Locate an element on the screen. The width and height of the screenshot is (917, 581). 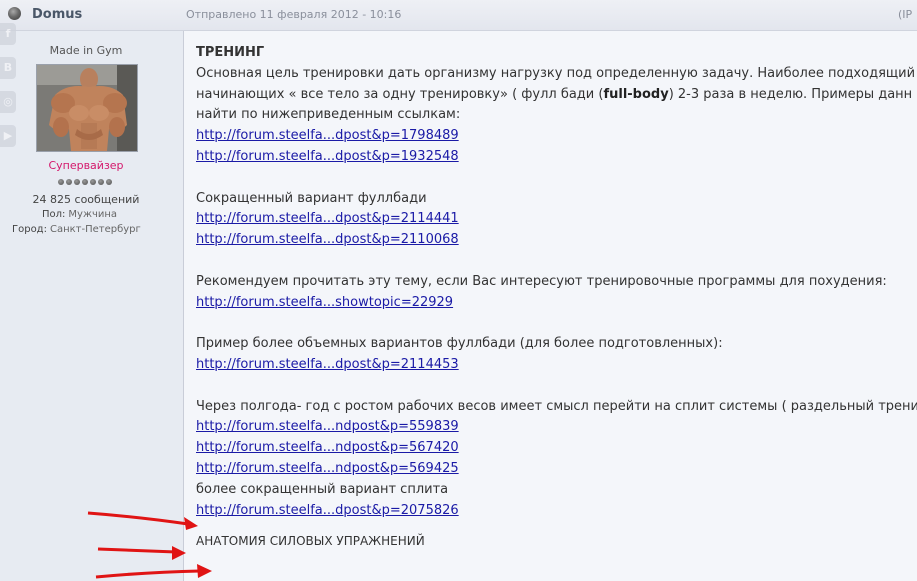
post-count: 24 825 сообщений is located at coordinates (86, 199).